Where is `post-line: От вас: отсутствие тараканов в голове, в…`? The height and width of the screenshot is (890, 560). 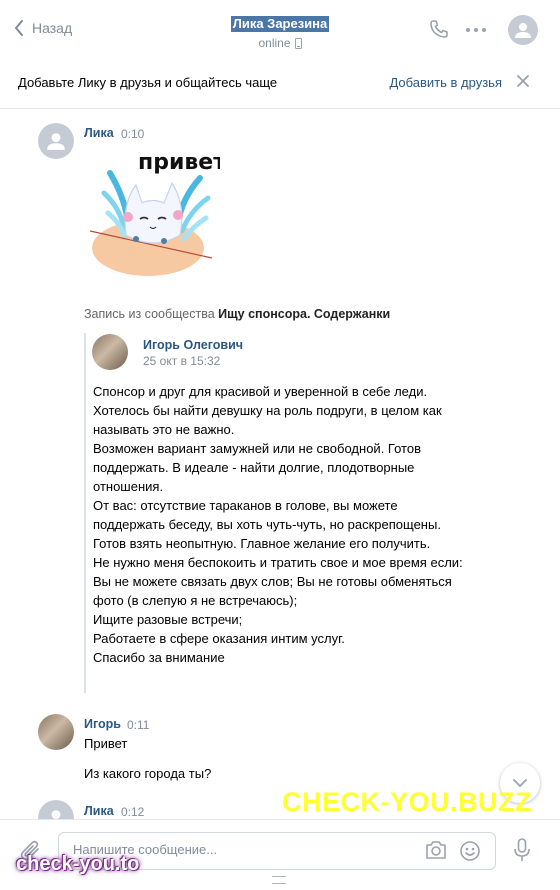 post-line: От вас: отсутствие тараканов в голове, в… is located at coordinates (267, 515).